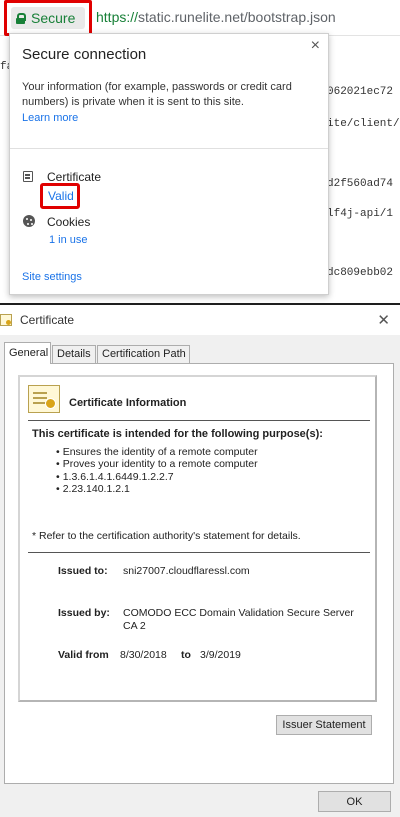 The height and width of the screenshot is (817, 400). What do you see at coordinates (360, 92) in the screenshot?
I see `page-text-line: 062021ec72` at bounding box center [360, 92].